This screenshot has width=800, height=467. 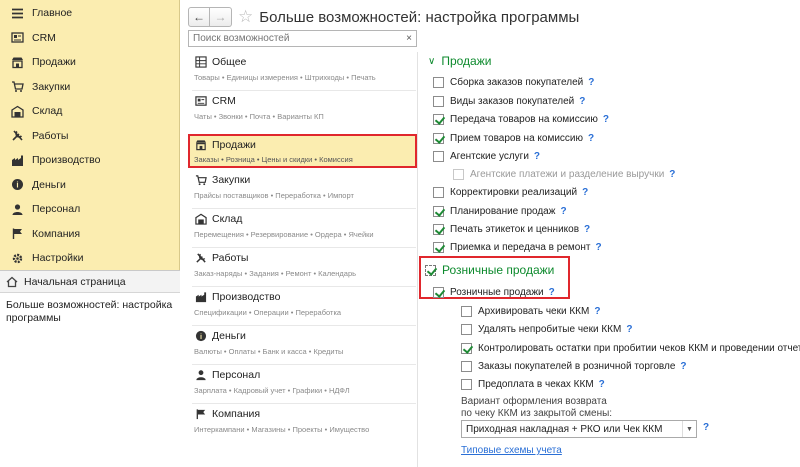 What do you see at coordinates (295, 38) in the screenshot?
I see `search-input` at bounding box center [295, 38].